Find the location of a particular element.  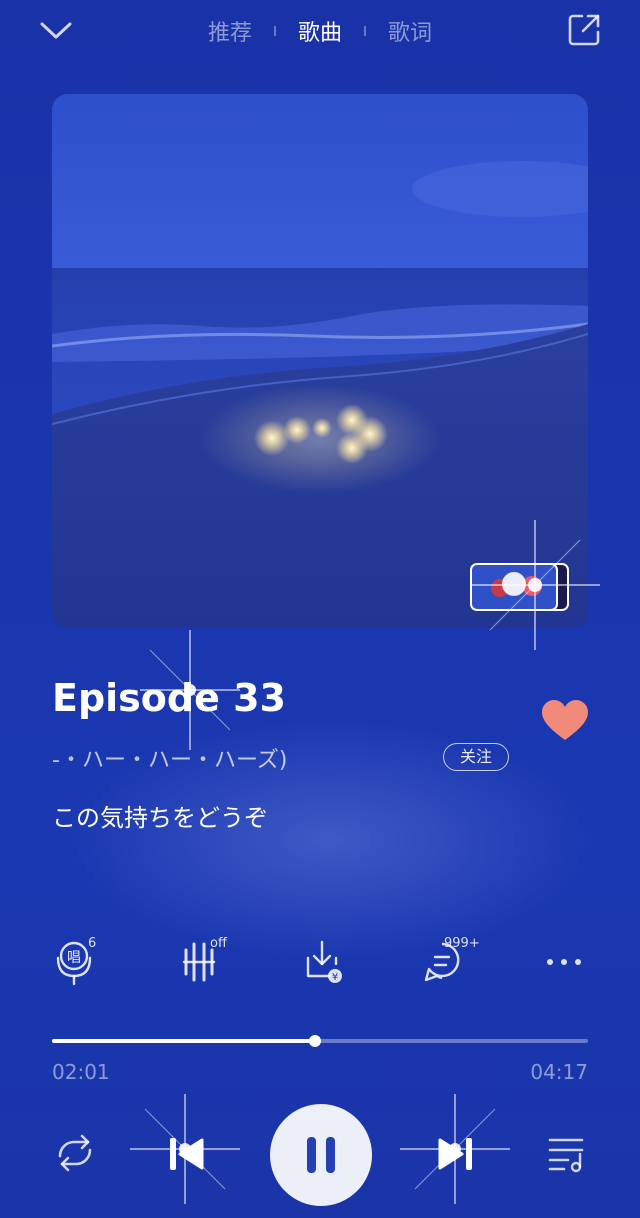

progress-slider is located at coordinates (320, 1041).